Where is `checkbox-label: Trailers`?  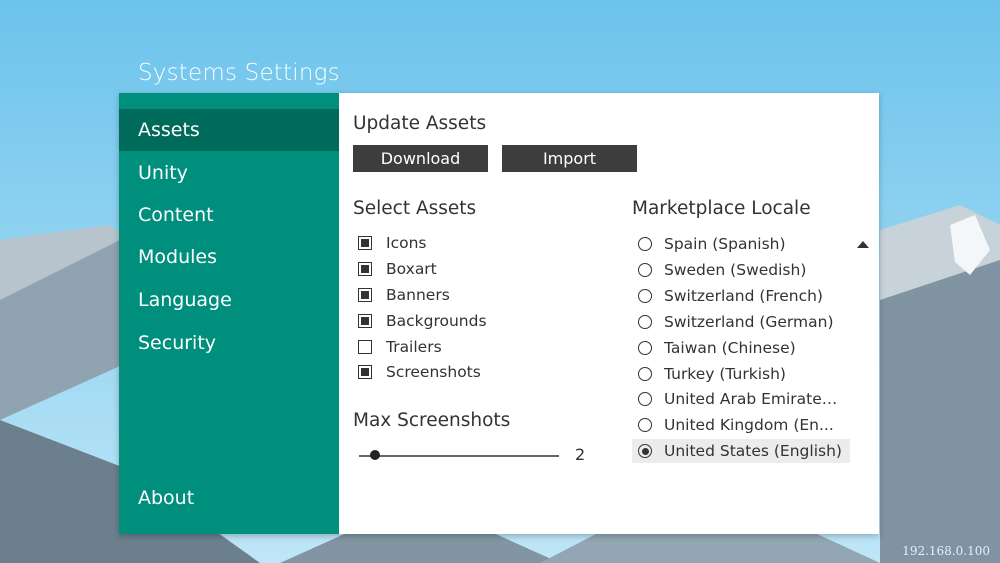
checkbox-label: Trailers is located at coordinates (414, 347).